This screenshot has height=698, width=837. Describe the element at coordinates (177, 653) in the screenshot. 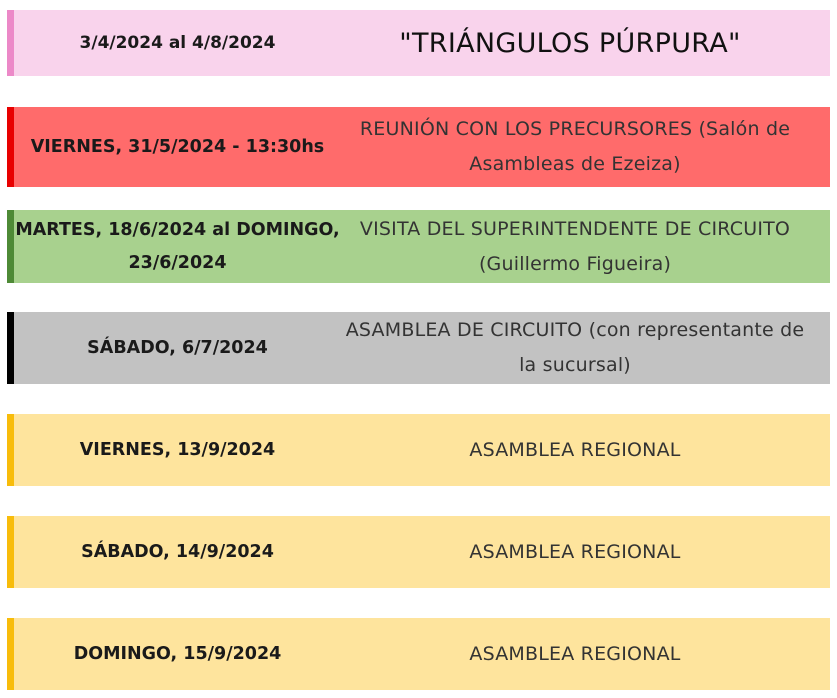

I see `event-date: DOMINGO, 15/9/2024` at that location.